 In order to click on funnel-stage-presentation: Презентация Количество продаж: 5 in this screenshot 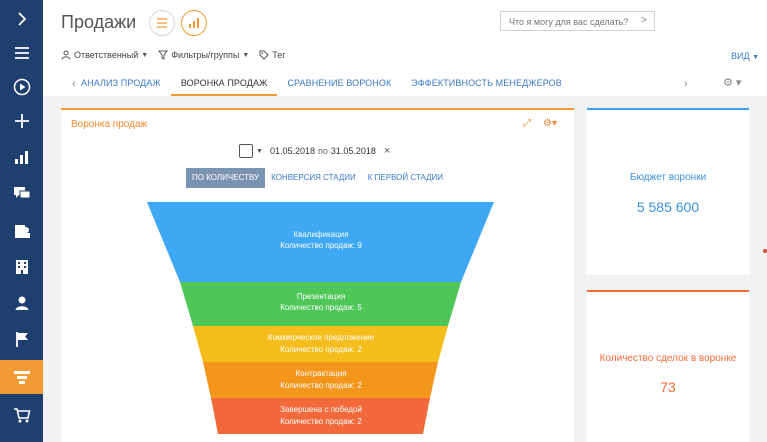, I will do `click(320, 304)`.